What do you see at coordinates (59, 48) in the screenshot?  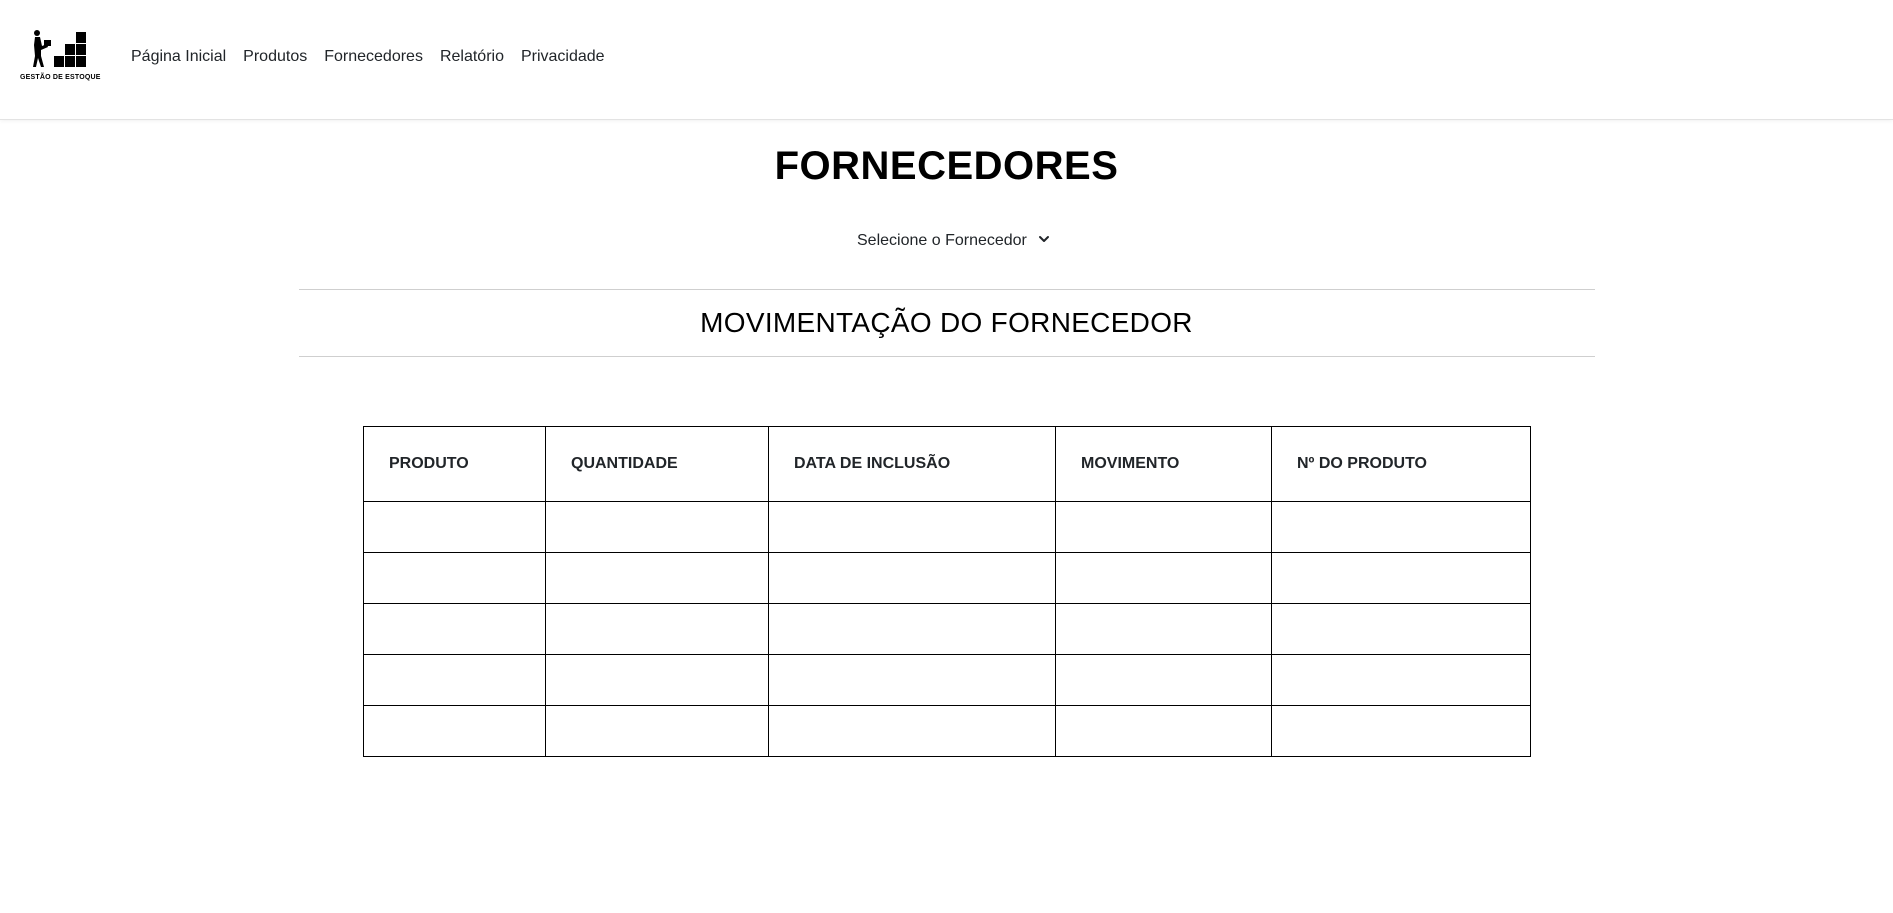 I see `warehouse-worker-boxes-icon` at bounding box center [59, 48].